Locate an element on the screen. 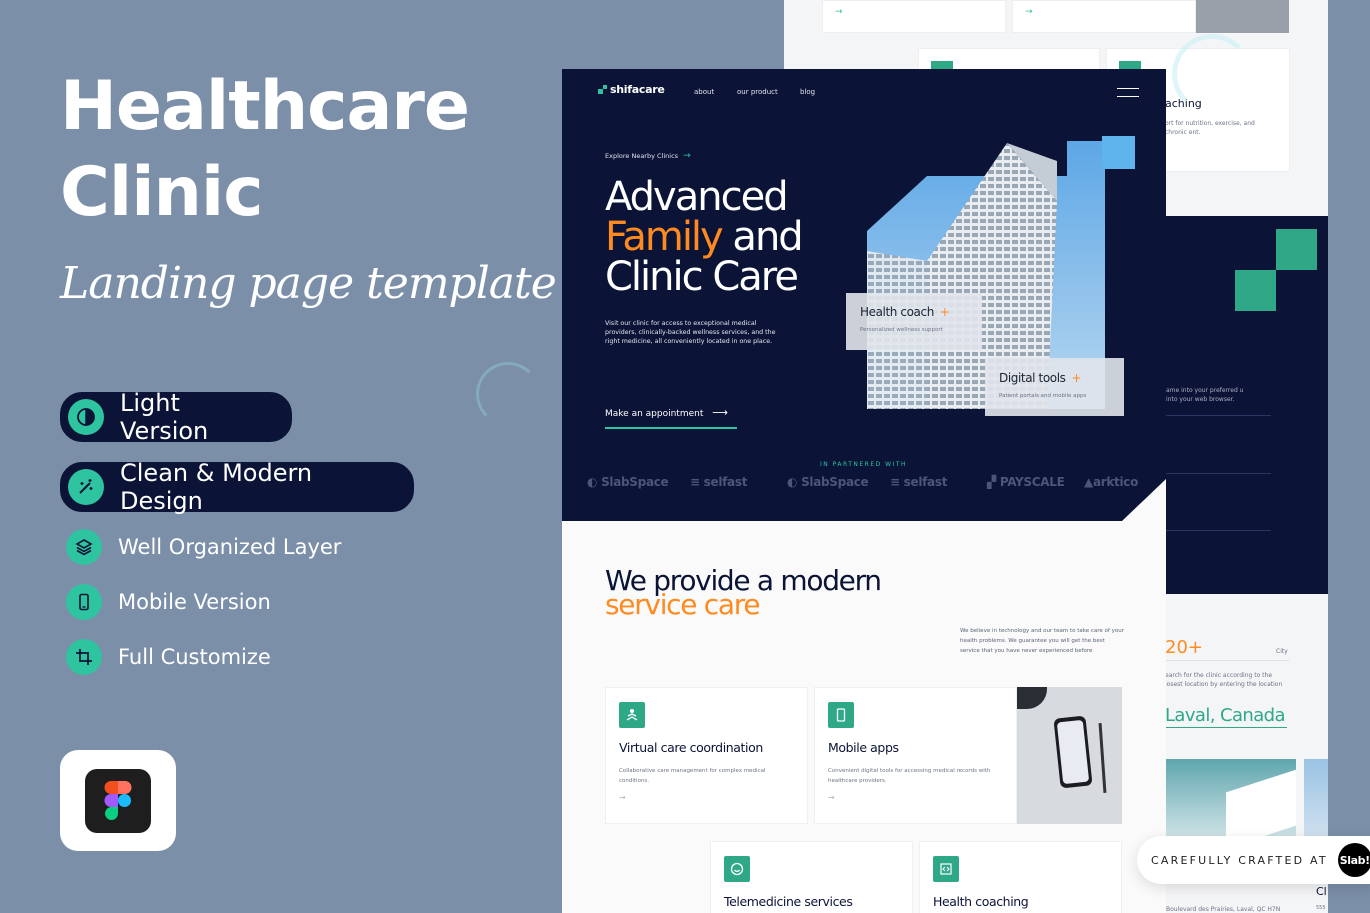  feature-label: Full Customize is located at coordinates (194, 657).